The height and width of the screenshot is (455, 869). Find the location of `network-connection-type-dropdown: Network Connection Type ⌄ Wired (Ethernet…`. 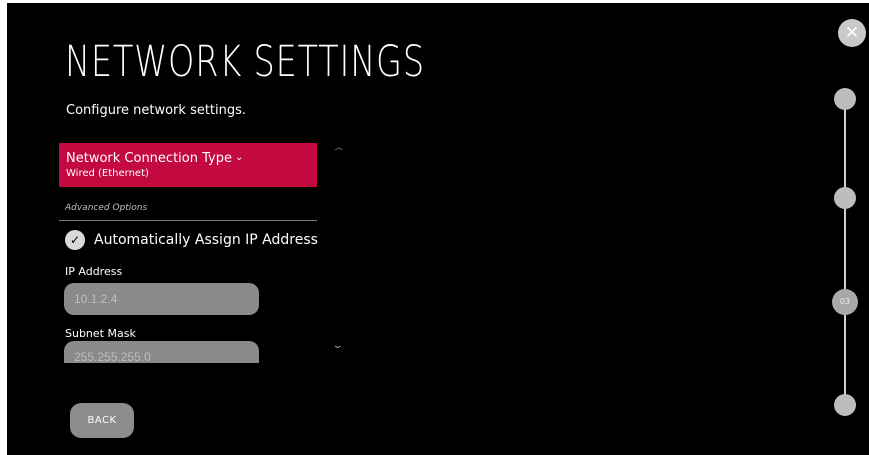

network-connection-type-dropdown: Network Connection Type ⌄ Wired (Ethernet… is located at coordinates (188, 165).